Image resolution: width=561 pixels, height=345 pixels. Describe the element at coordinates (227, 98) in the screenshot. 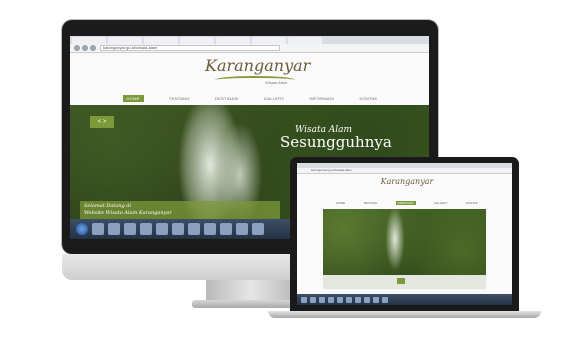

I see `menu-item-destinasi: DESTINASI` at that location.